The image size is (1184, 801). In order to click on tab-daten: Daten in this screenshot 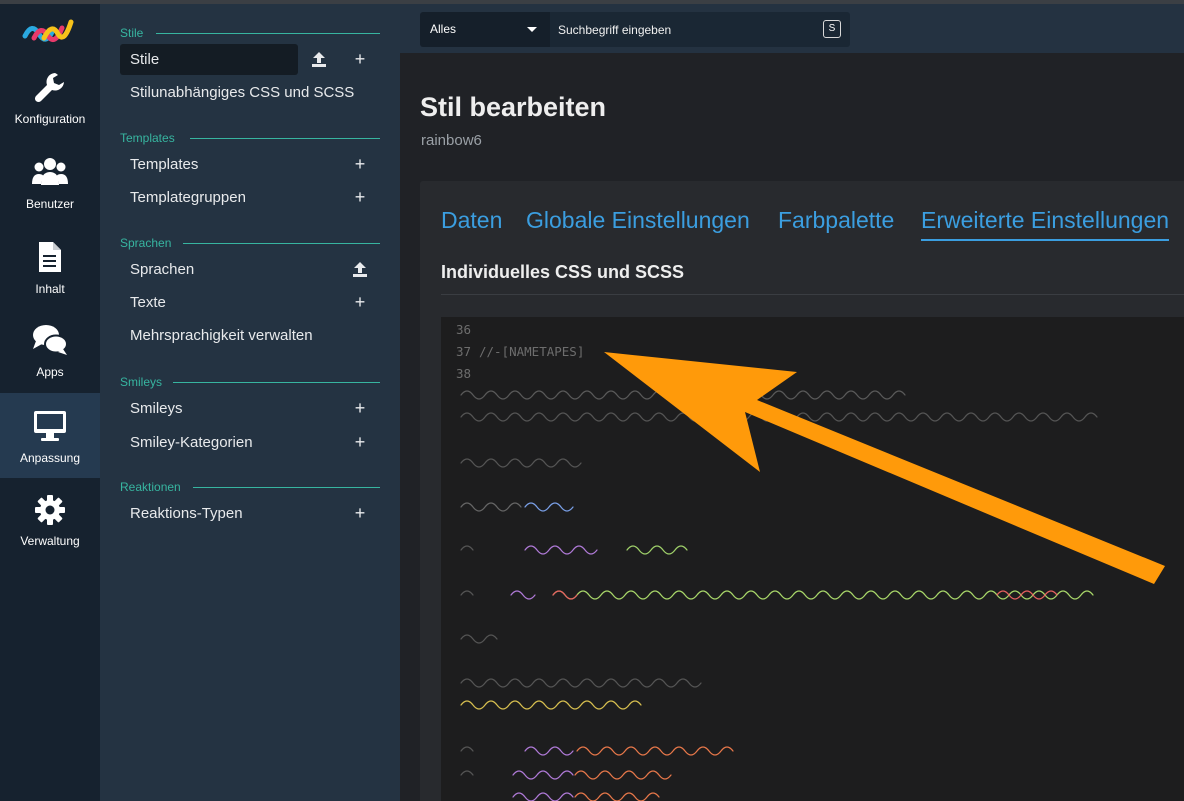, I will do `click(471, 224)`.